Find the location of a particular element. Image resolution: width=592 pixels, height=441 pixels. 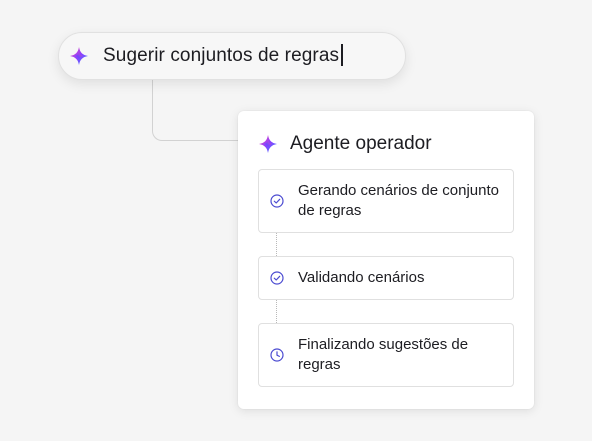

step-label: Gerando cenários de conjunto de regras is located at coordinates (398, 200).